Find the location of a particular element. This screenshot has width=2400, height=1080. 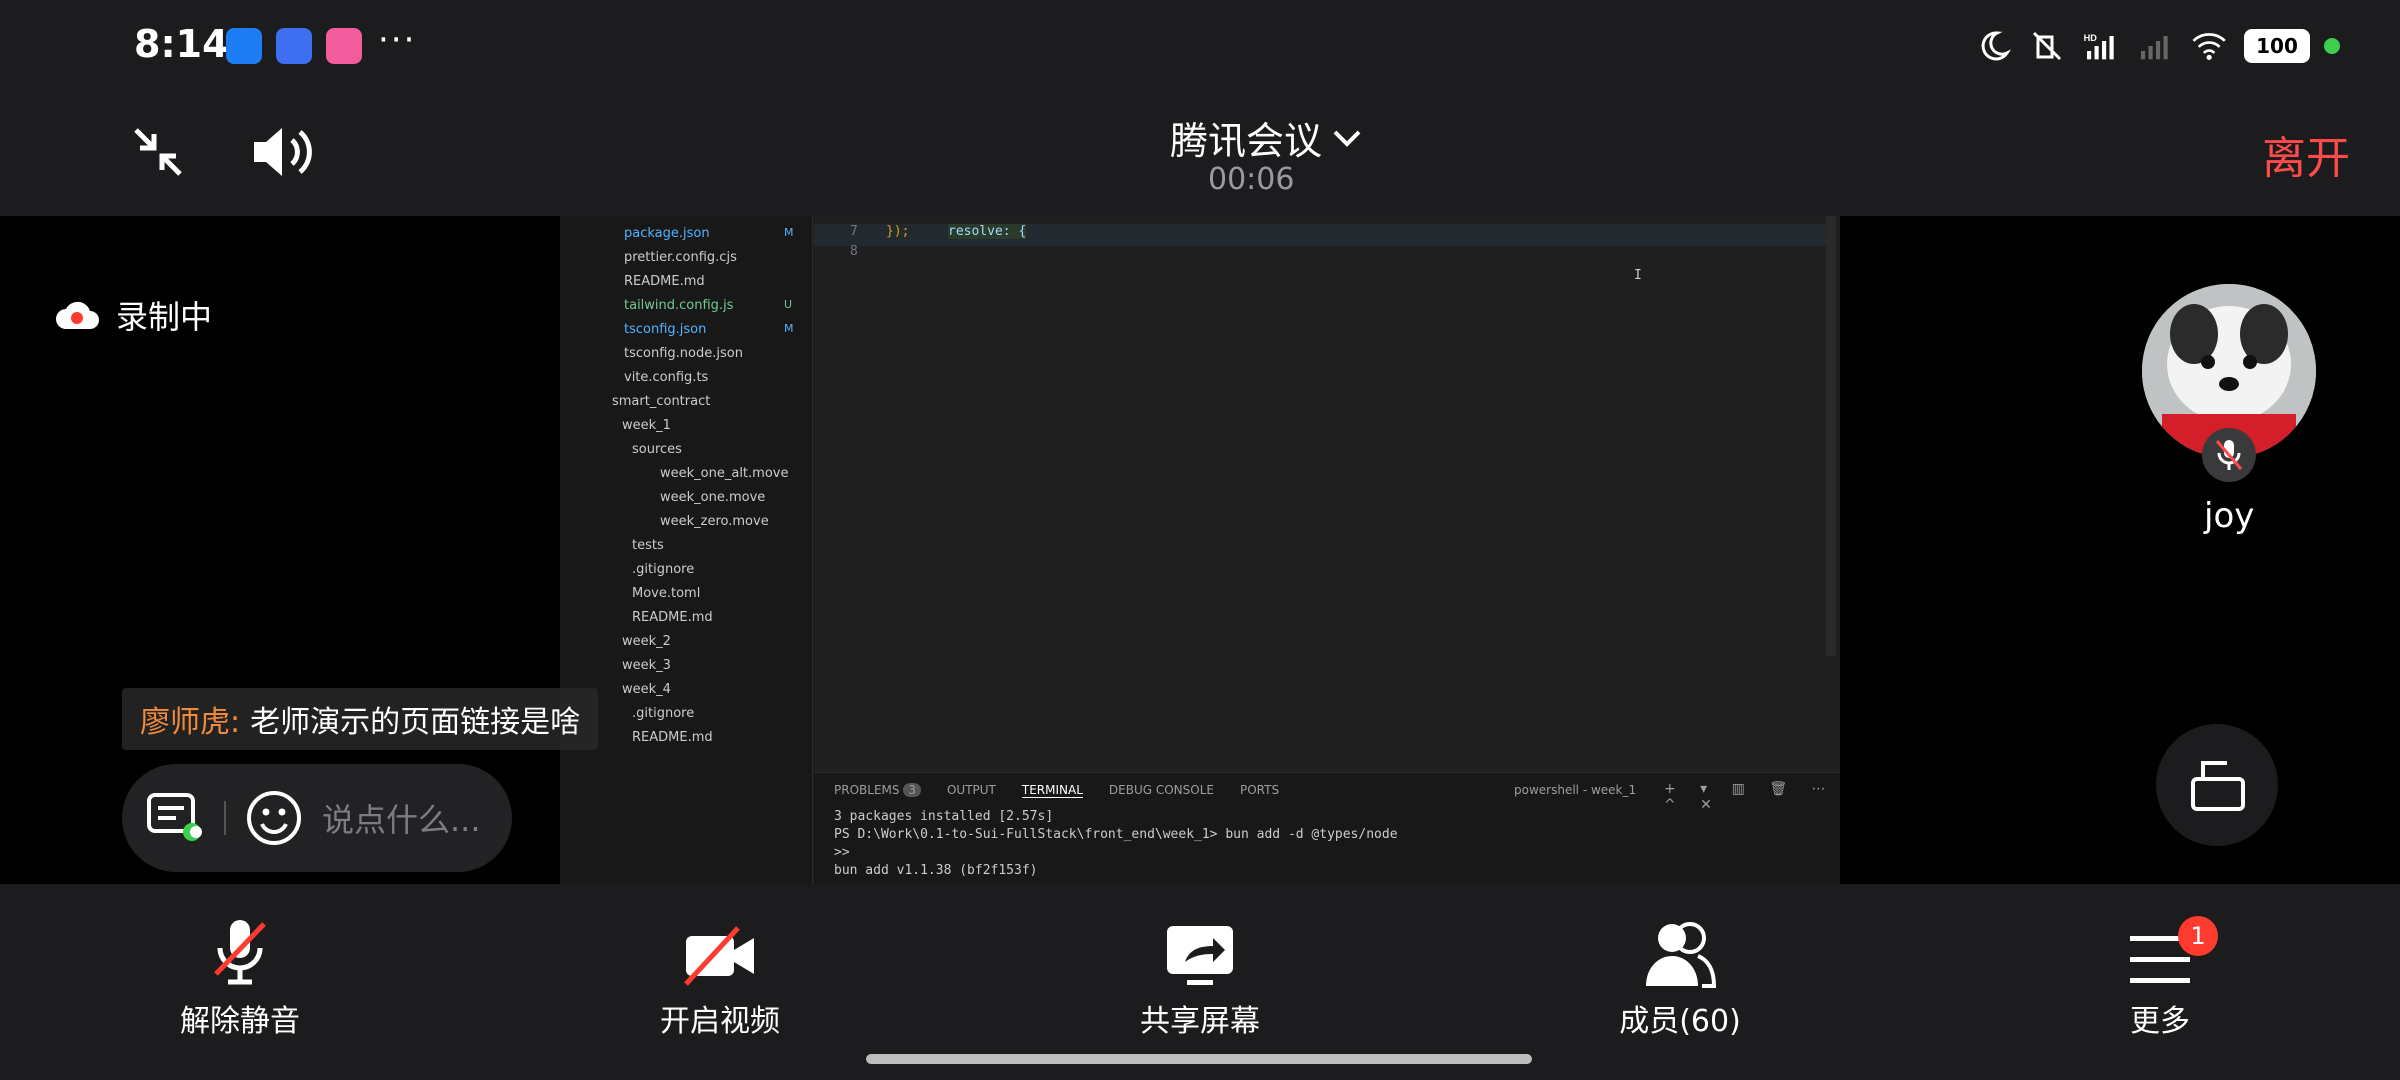

wifi-icon is located at coordinates (2210, 46).